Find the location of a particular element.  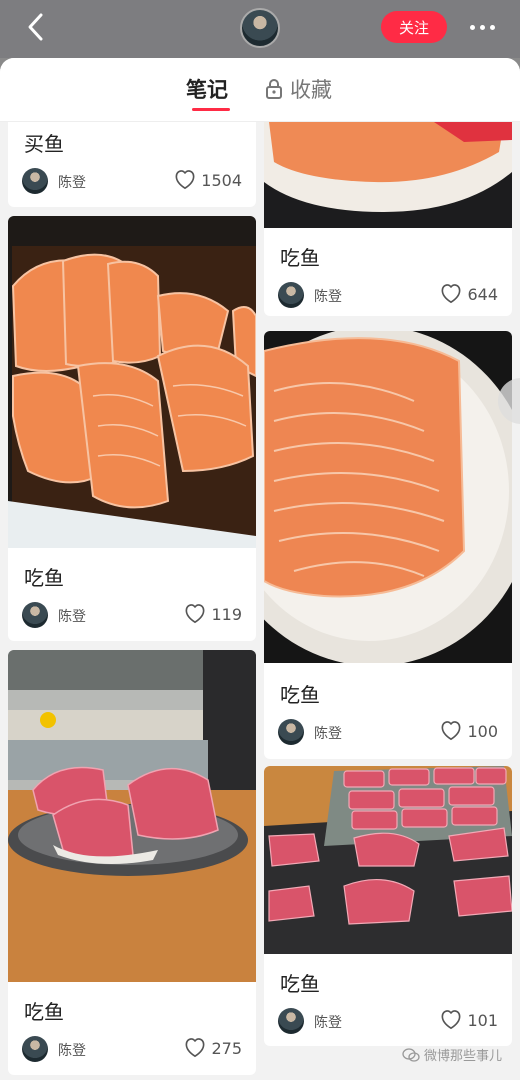

like-count: 100 is located at coordinates (482, 731).